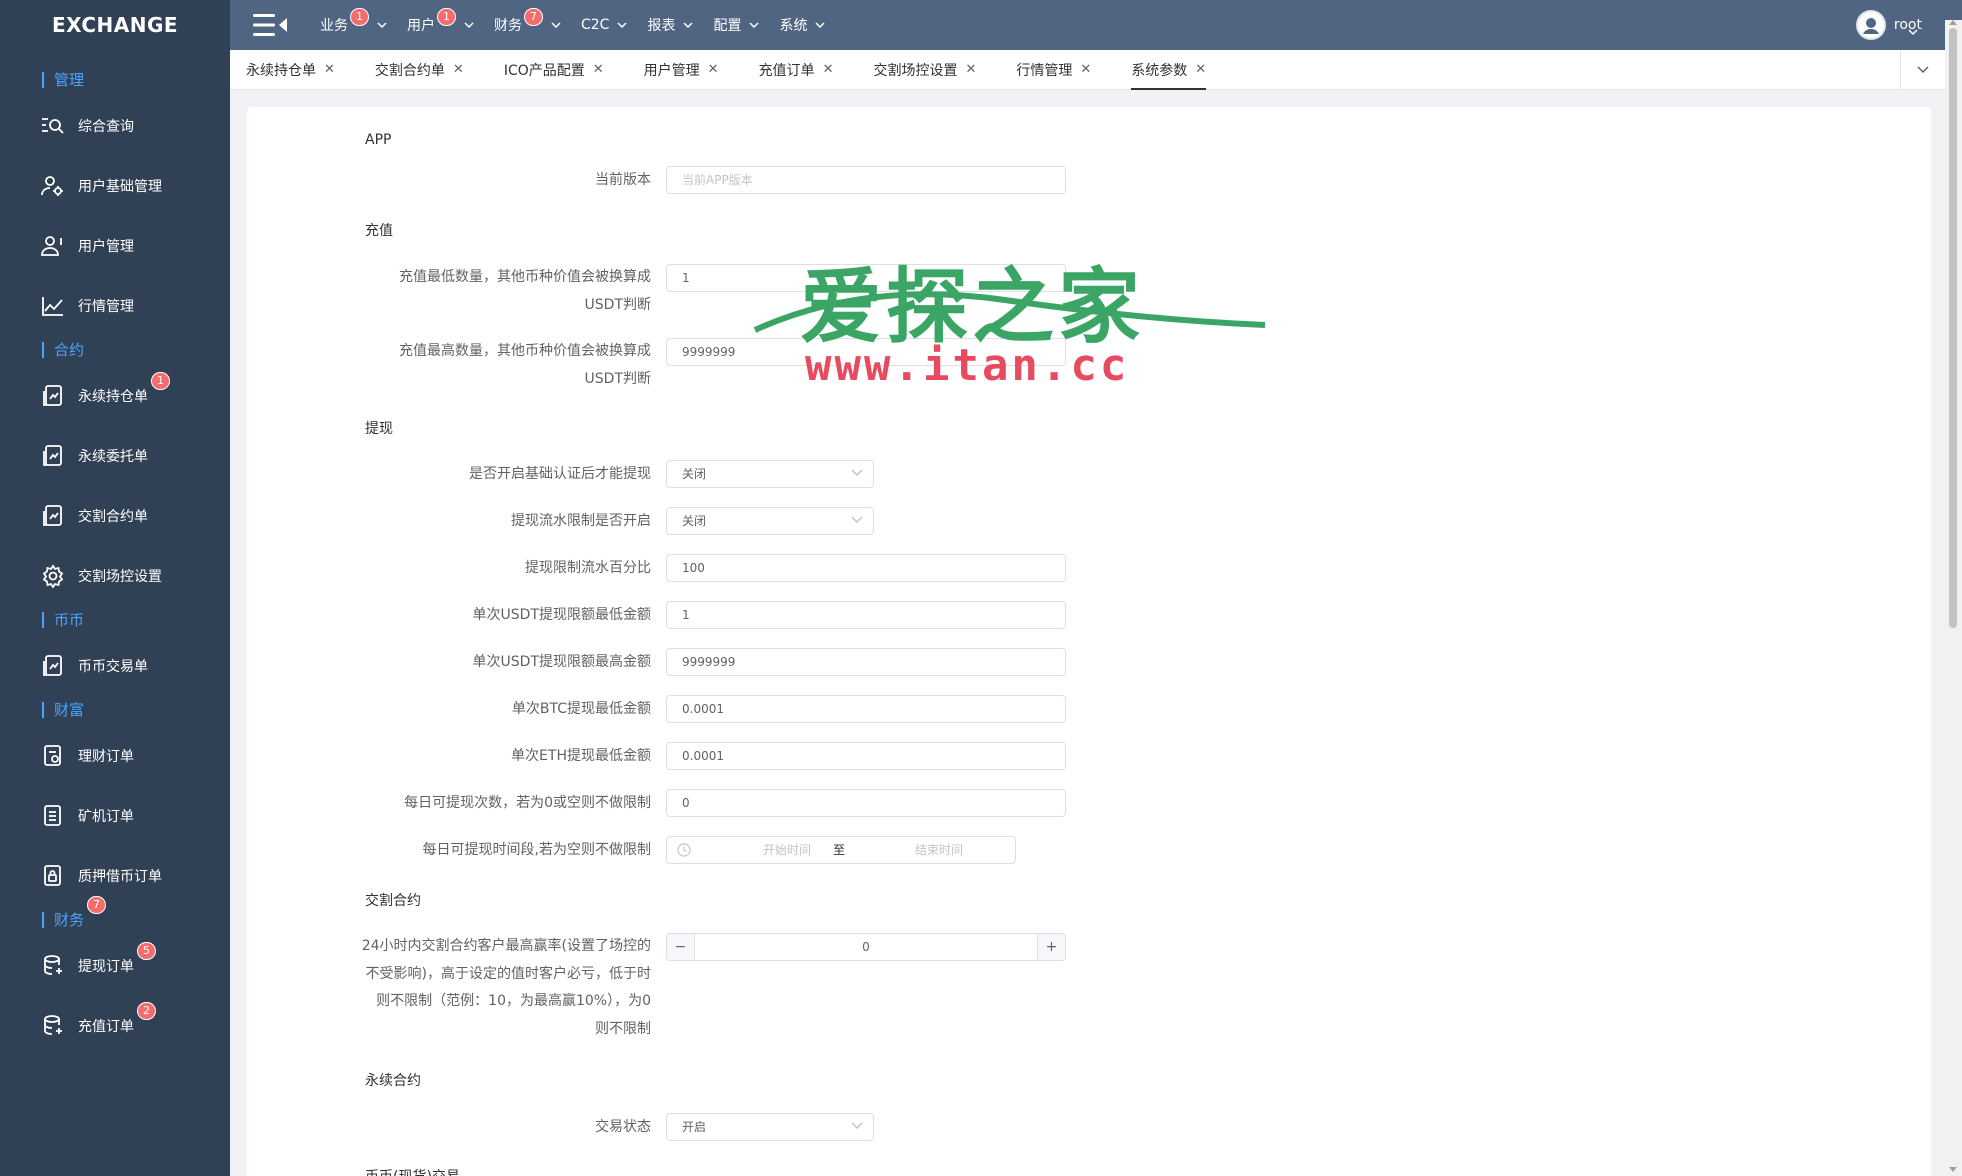 This screenshot has width=1962, height=1176. Describe the element at coordinates (117, 1019) in the screenshot. I see `sidebar-item-label: 充值订单 2` at that location.